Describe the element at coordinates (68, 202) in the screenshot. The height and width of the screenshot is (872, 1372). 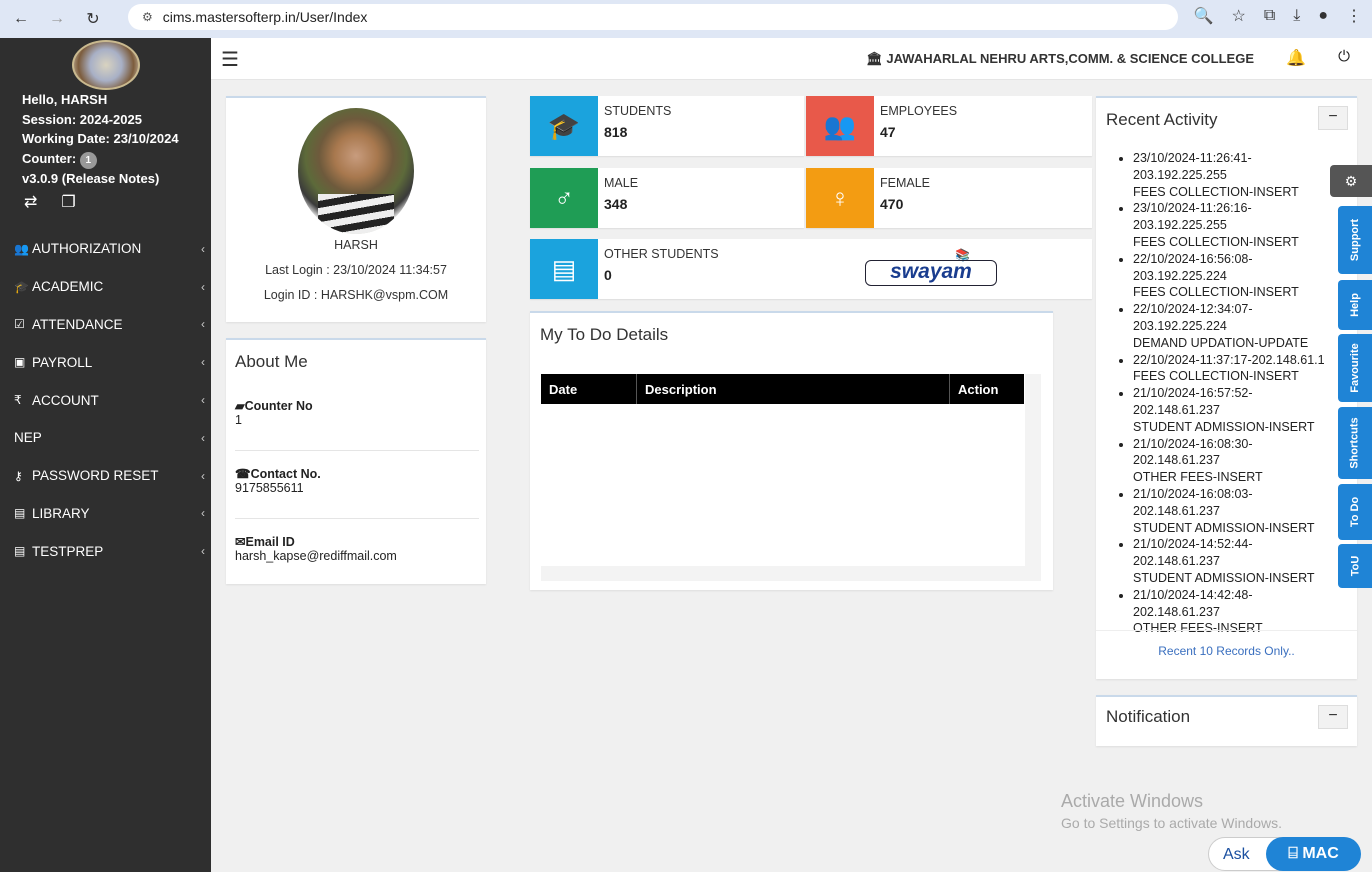
I see `copy-icon: ❐` at that location.